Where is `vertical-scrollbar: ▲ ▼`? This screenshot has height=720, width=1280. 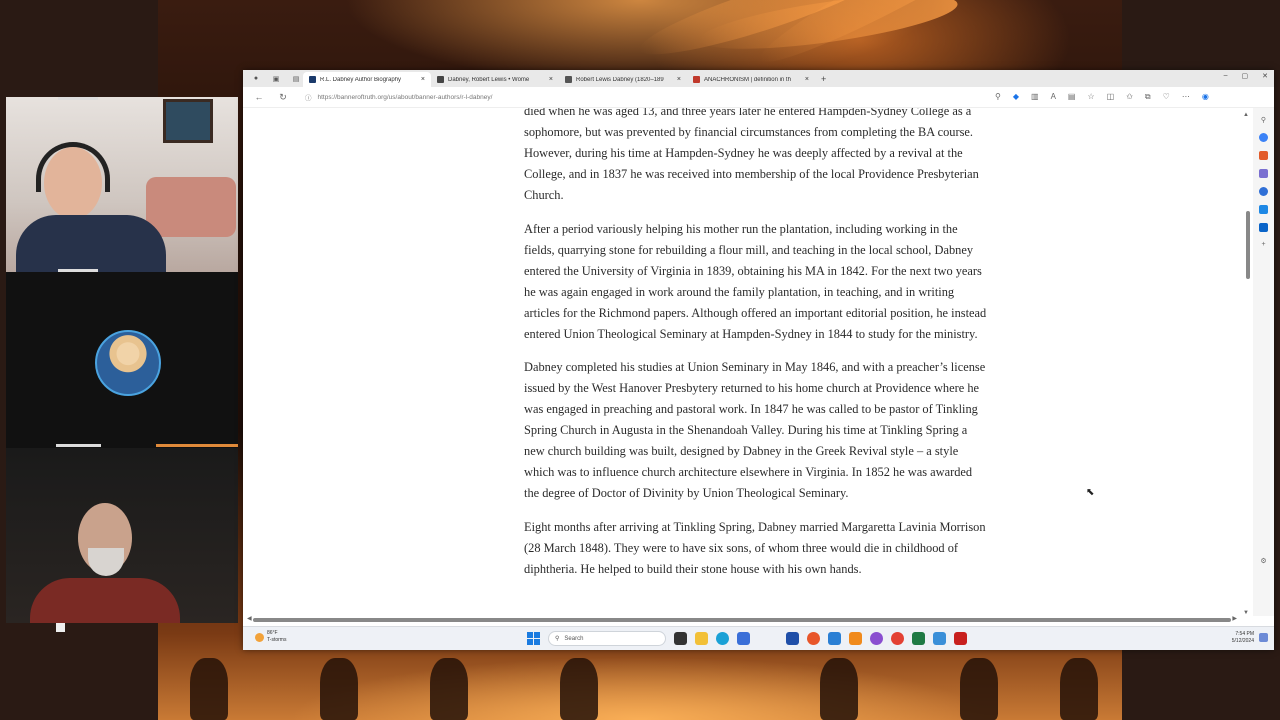 vertical-scrollbar: ▲ ▼ is located at coordinates (1248, 362).